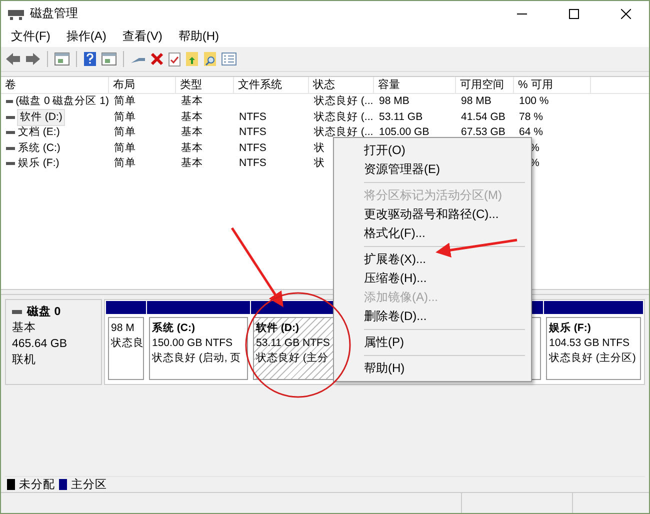 This screenshot has height=514, width=650. Describe the element at coordinates (271, 85) in the screenshot. I see `column-header: 文件系统` at that location.